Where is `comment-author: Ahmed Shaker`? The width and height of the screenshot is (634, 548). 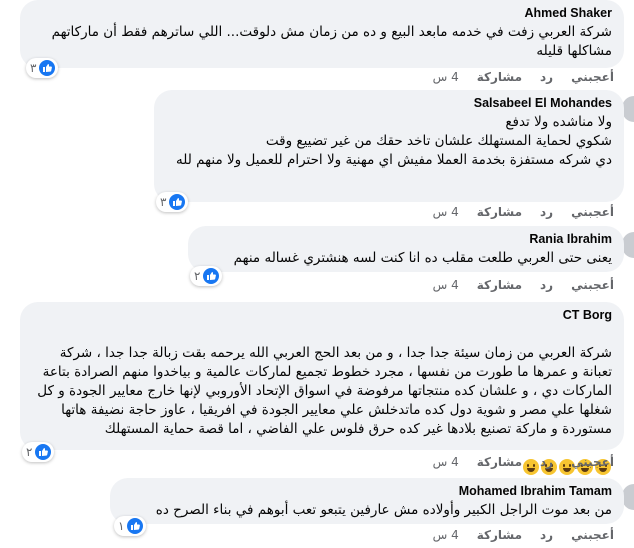
comment-author: Ahmed Shaker is located at coordinates (322, 13).